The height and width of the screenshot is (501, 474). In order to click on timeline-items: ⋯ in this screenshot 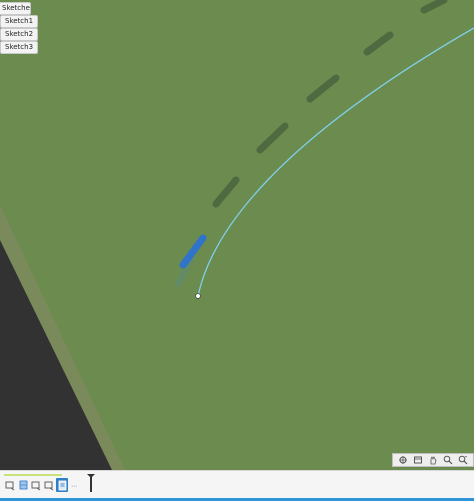, I will do `click(42, 485)`.